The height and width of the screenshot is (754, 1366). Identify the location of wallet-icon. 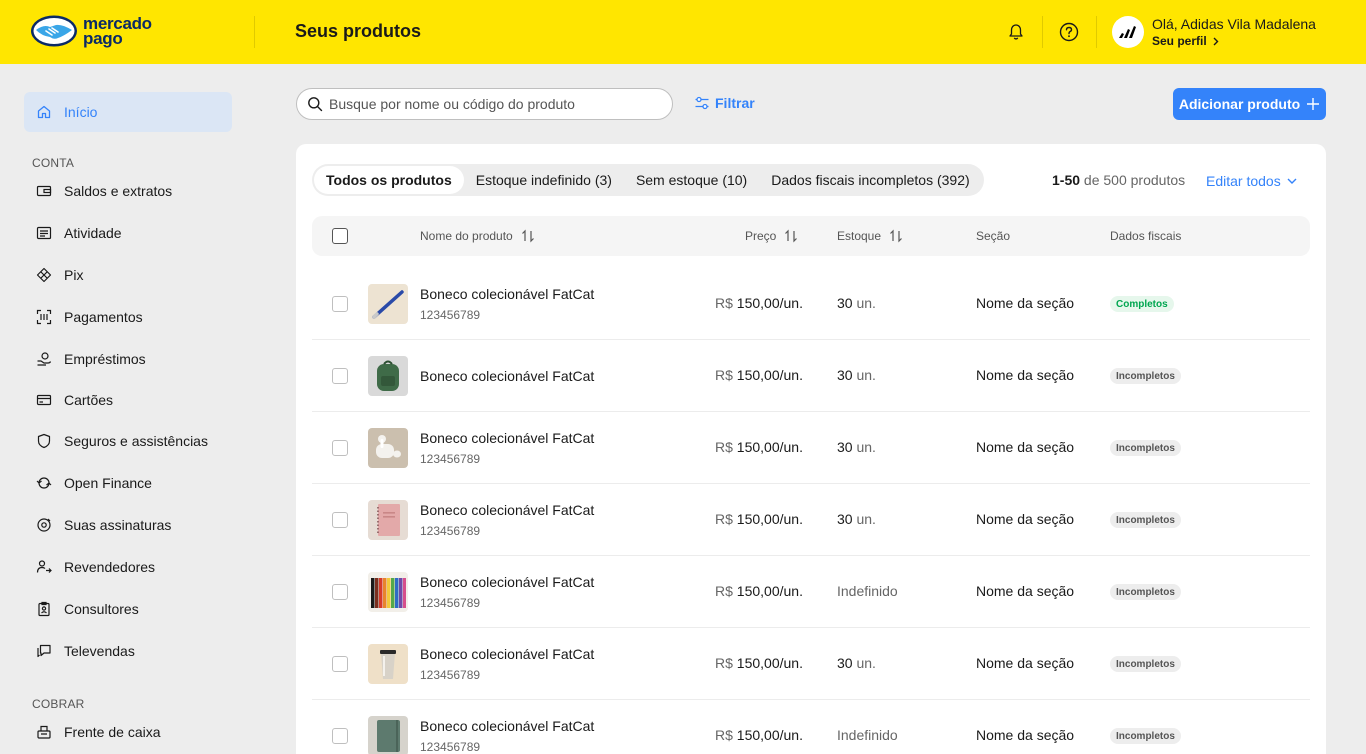
(44, 191).